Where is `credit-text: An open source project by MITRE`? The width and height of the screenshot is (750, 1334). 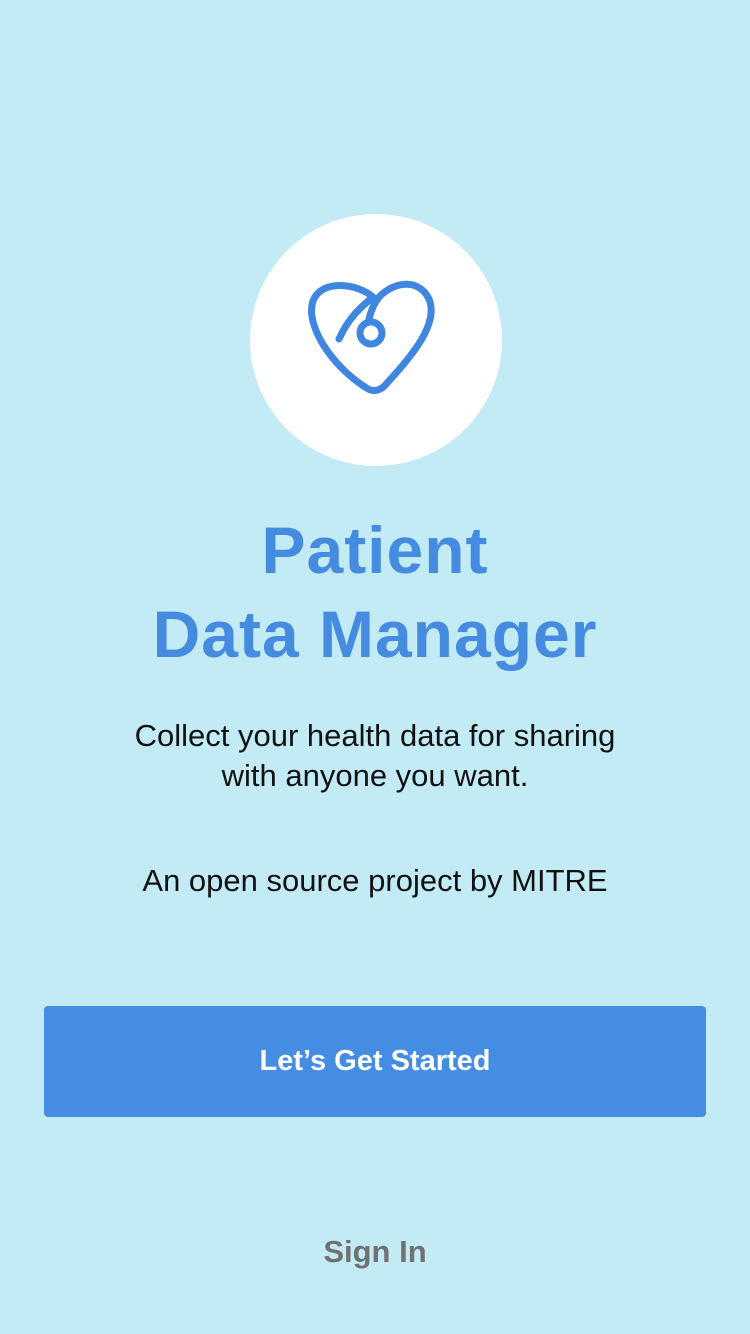
credit-text: An open source project by MITRE is located at coordinates (375, 880).